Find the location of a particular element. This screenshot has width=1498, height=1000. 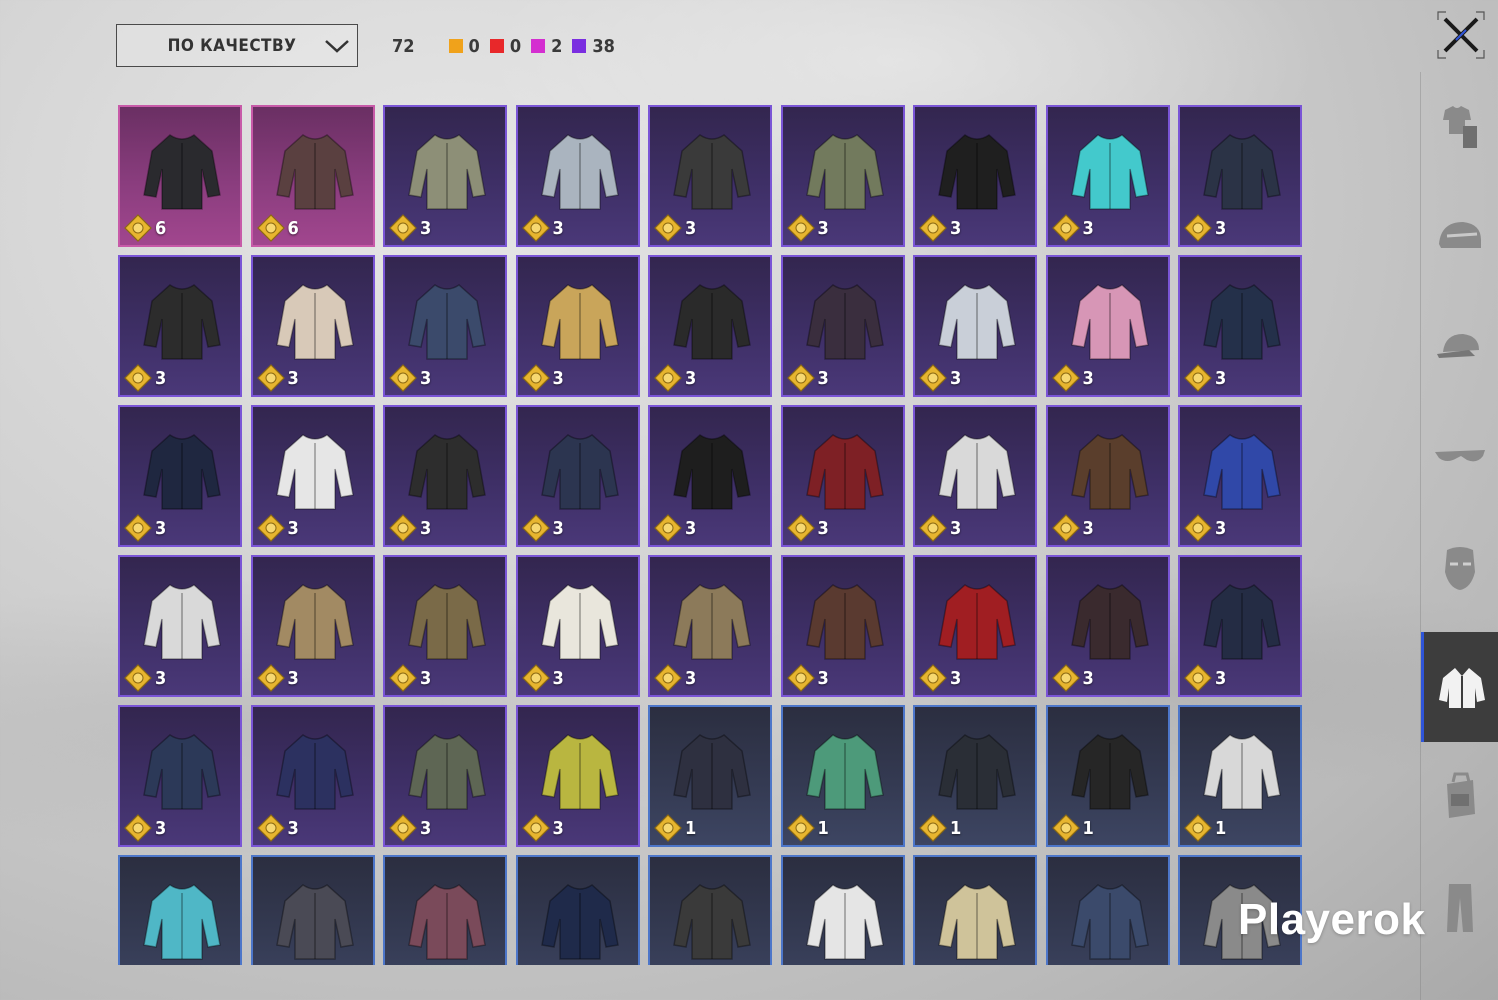

jacket-icon is located at coordinates (1461, 688).